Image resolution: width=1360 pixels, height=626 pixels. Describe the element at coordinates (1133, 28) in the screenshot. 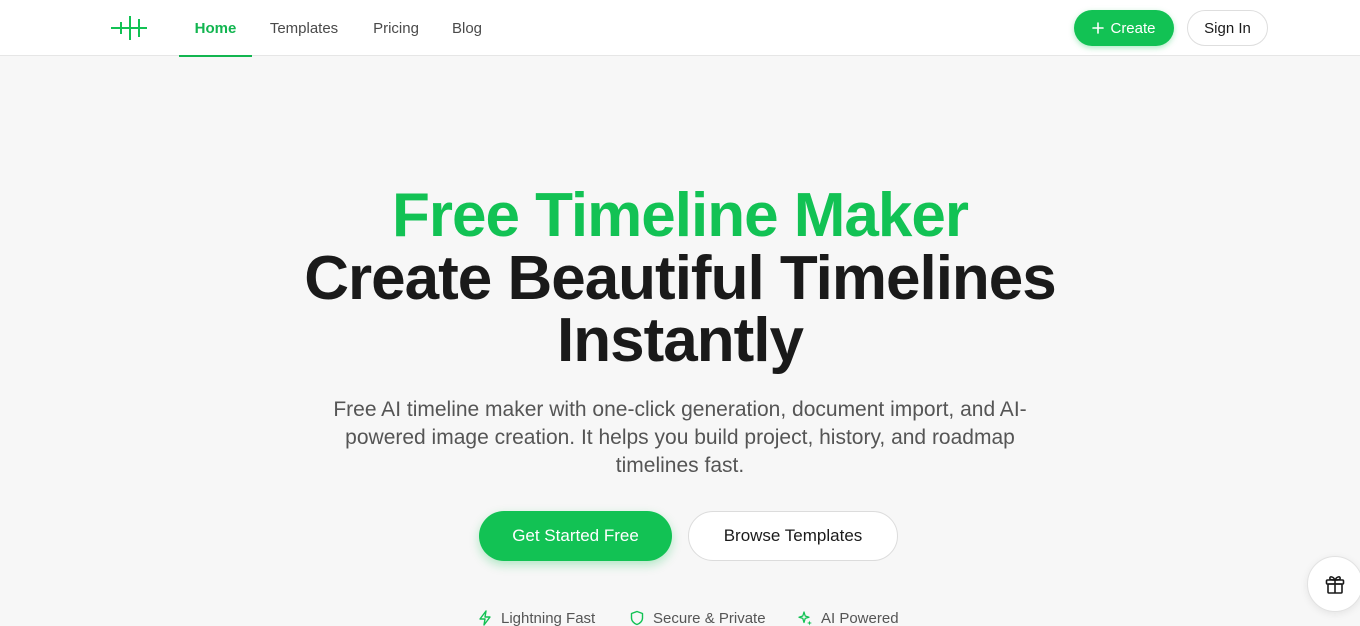

I see `create-button-label: Create` at that location.